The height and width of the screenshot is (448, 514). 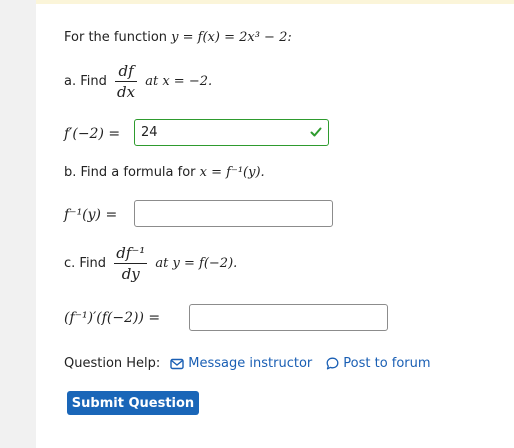 What do you see at coordinates (85, 263) in the screenshot?
I see `part-c-prefix: c. Find` at bounding box center [85, 263].